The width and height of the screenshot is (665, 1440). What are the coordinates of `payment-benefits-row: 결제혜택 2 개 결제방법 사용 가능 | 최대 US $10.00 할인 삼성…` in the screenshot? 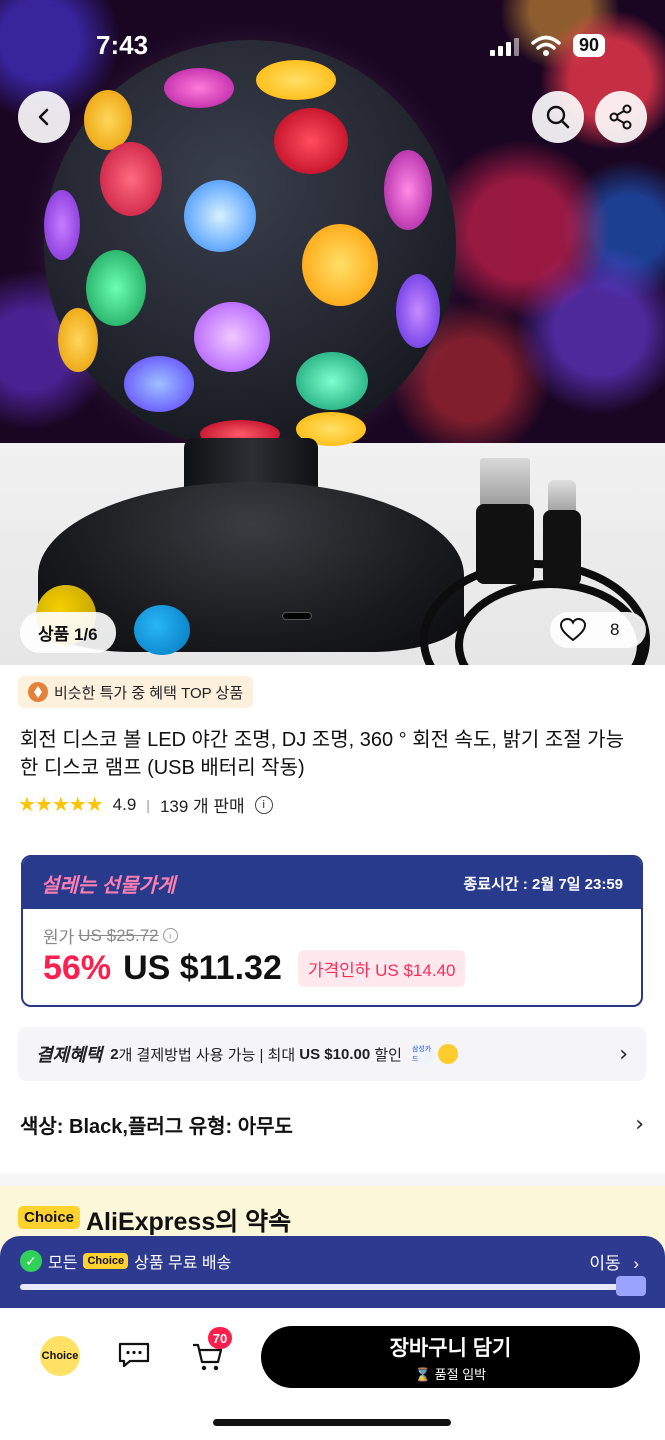 It's located at (332, 1054).